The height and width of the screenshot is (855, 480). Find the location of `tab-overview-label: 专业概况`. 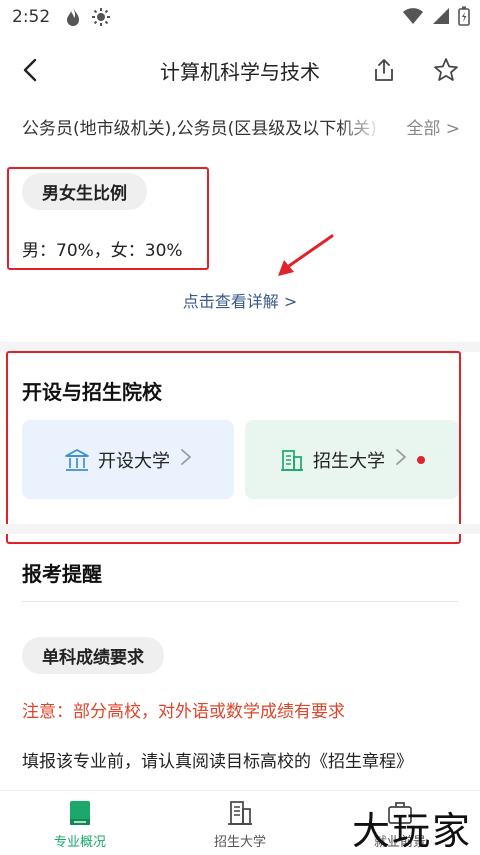

tab-overview-label: 专业概况 is located at coordinates (79, 842).